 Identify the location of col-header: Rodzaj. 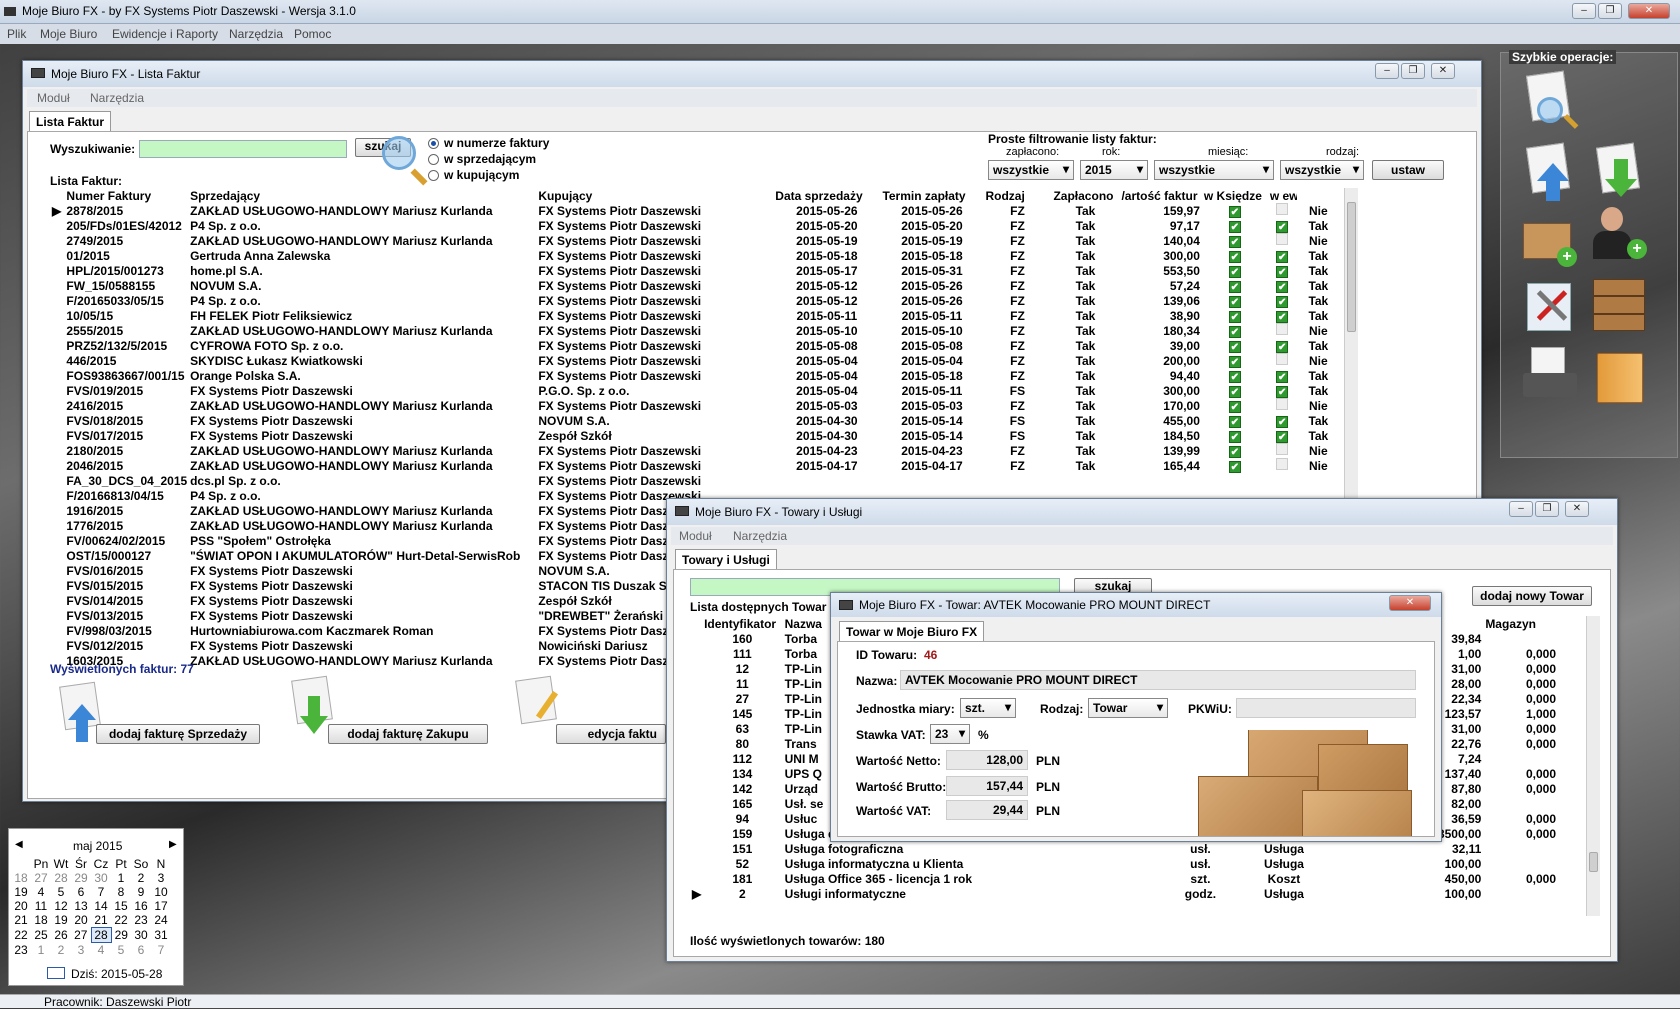
(1017, 195).